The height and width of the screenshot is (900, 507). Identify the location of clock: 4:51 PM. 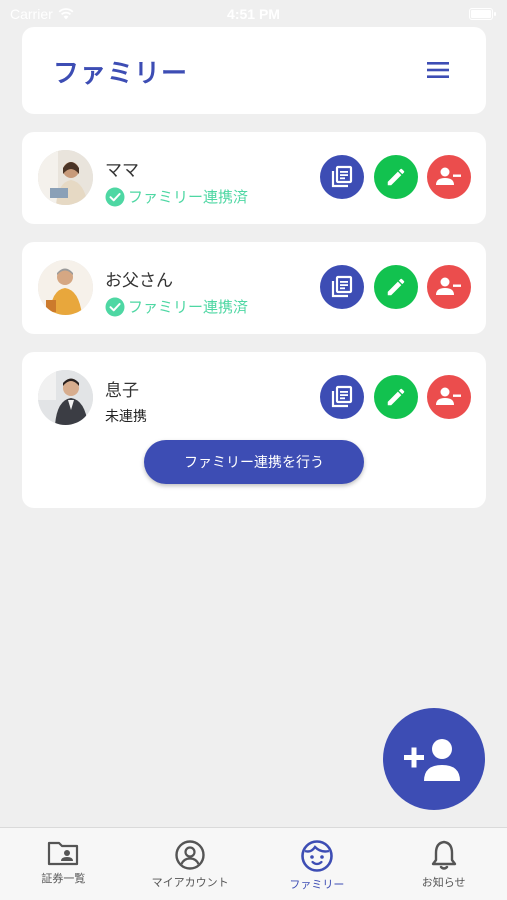
(253, 14).